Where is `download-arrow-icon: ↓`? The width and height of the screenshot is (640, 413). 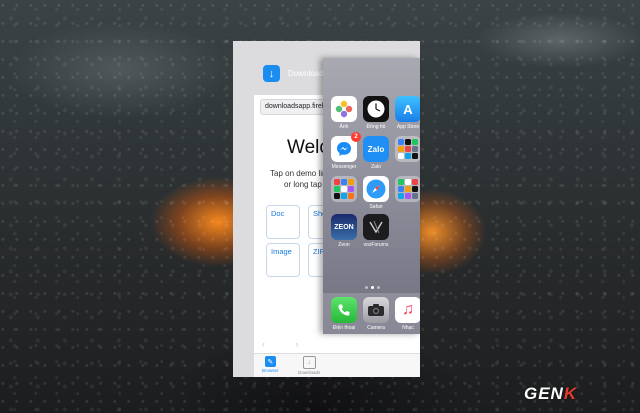 download-arrow-icon: ↓ is located at coordinates (271, 73).